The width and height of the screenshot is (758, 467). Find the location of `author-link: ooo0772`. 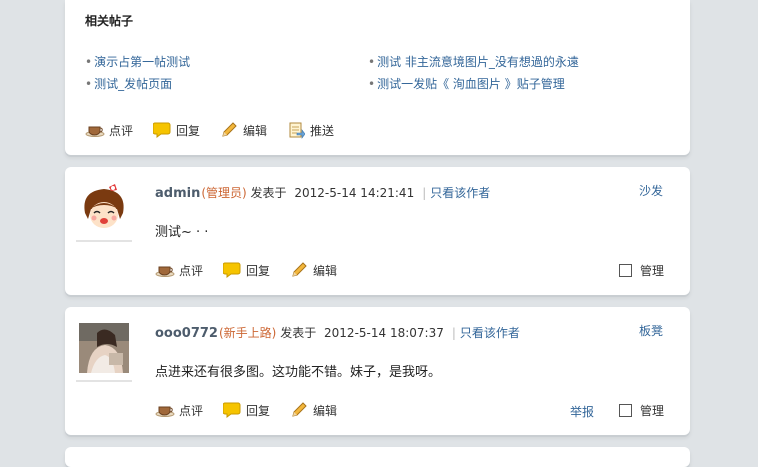

author-link: ooo0772 is located at coordinates (186, 333).